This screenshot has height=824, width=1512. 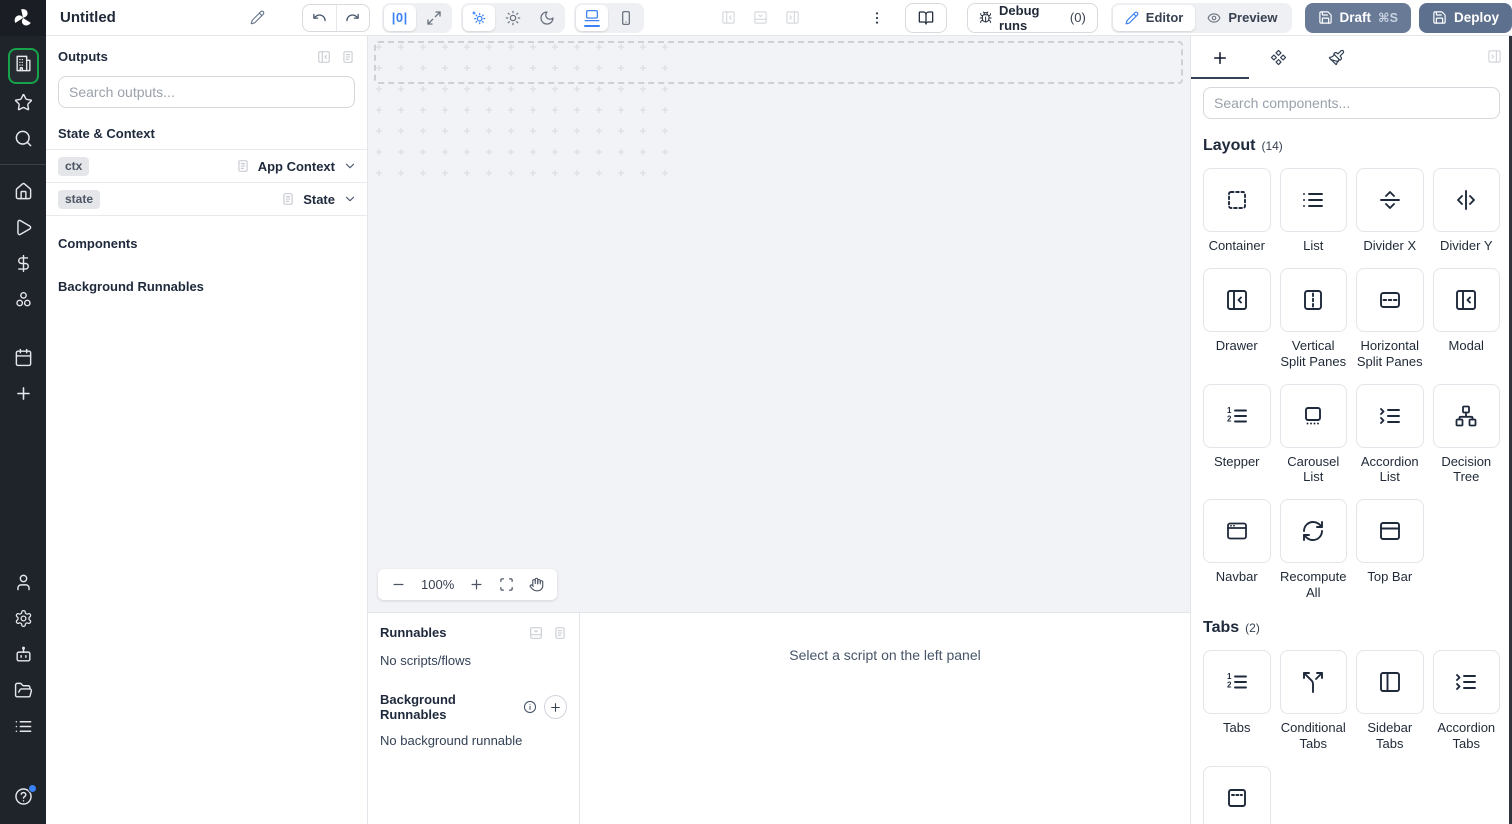 What do you see at coordinates (547, 18) in the screenshot?
I see `dark-theme-button` at bounding box center [547, 18].